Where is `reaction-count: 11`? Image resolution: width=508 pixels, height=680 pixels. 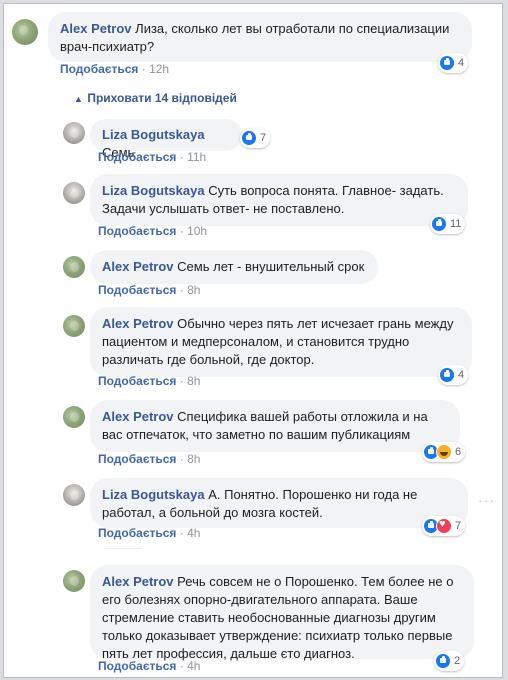 reaction-count: 11 is located at coordinates (456, 224).